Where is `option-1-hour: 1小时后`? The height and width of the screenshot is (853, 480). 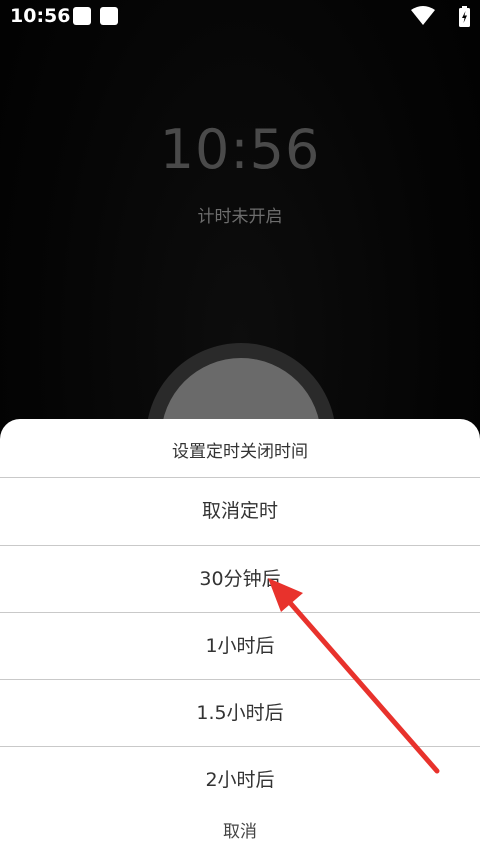 option-1-hour: 1小时后 is located at coordinates (240, 646).